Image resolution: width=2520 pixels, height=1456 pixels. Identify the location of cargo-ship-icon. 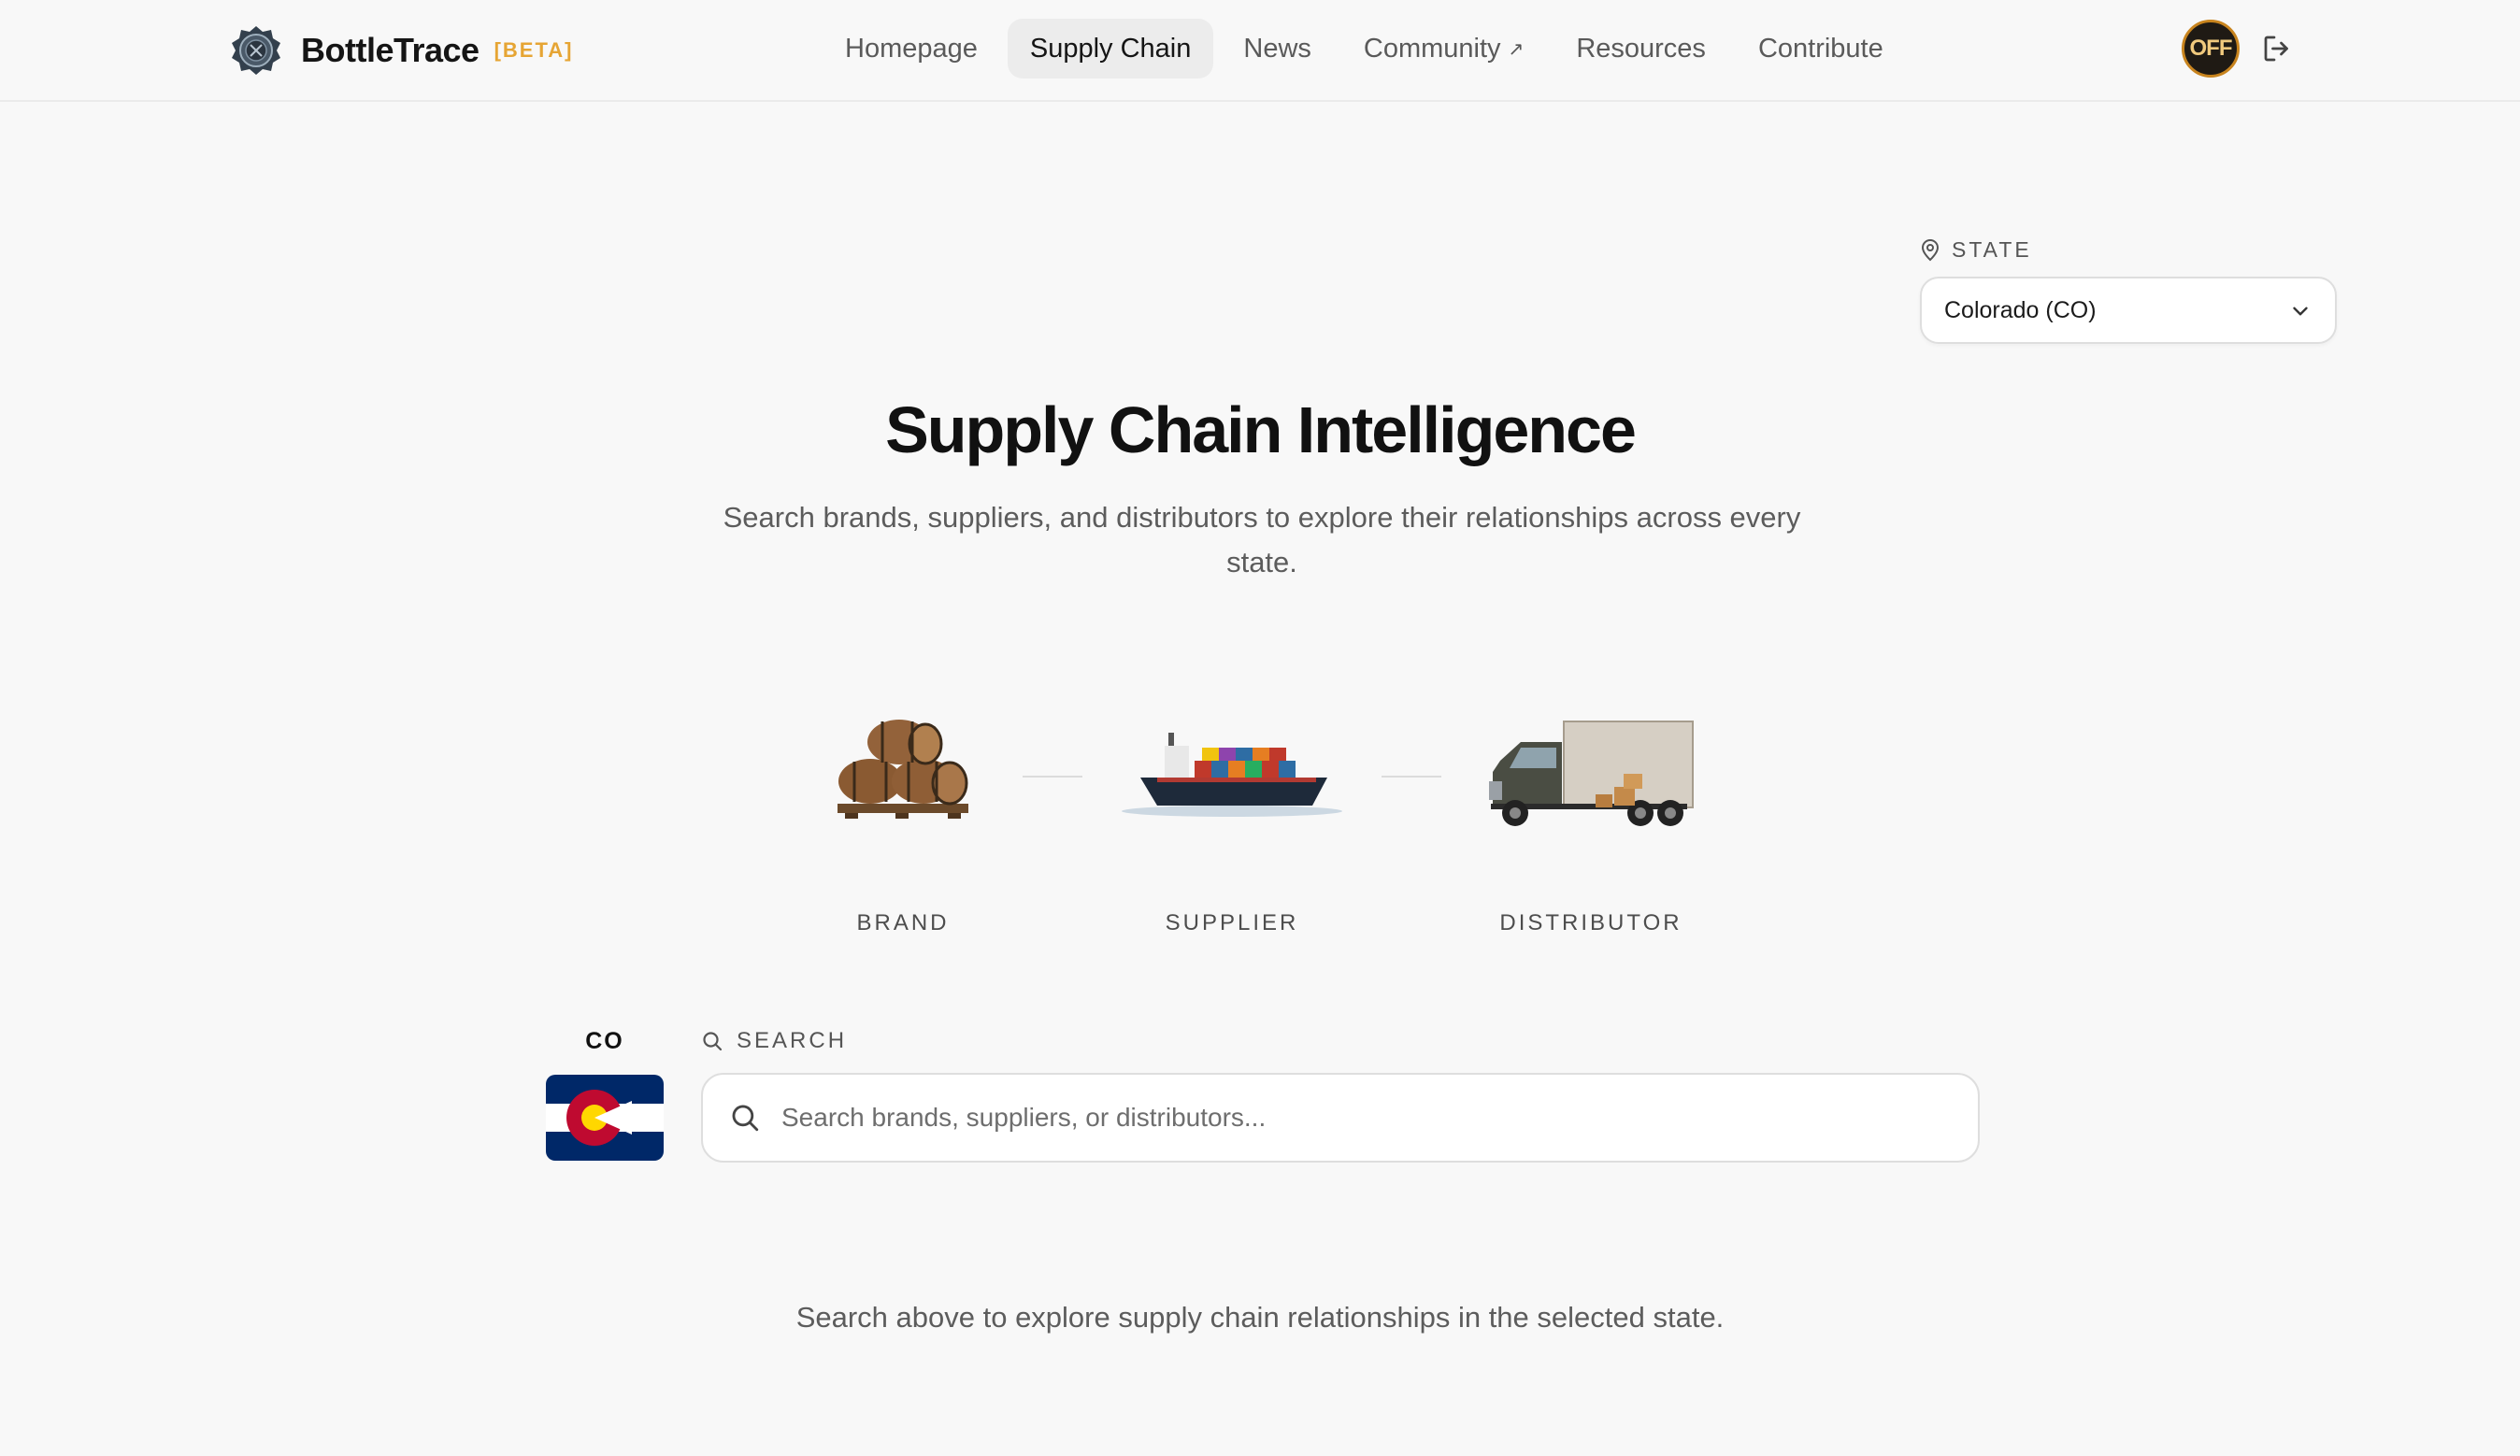
(1232, 775).